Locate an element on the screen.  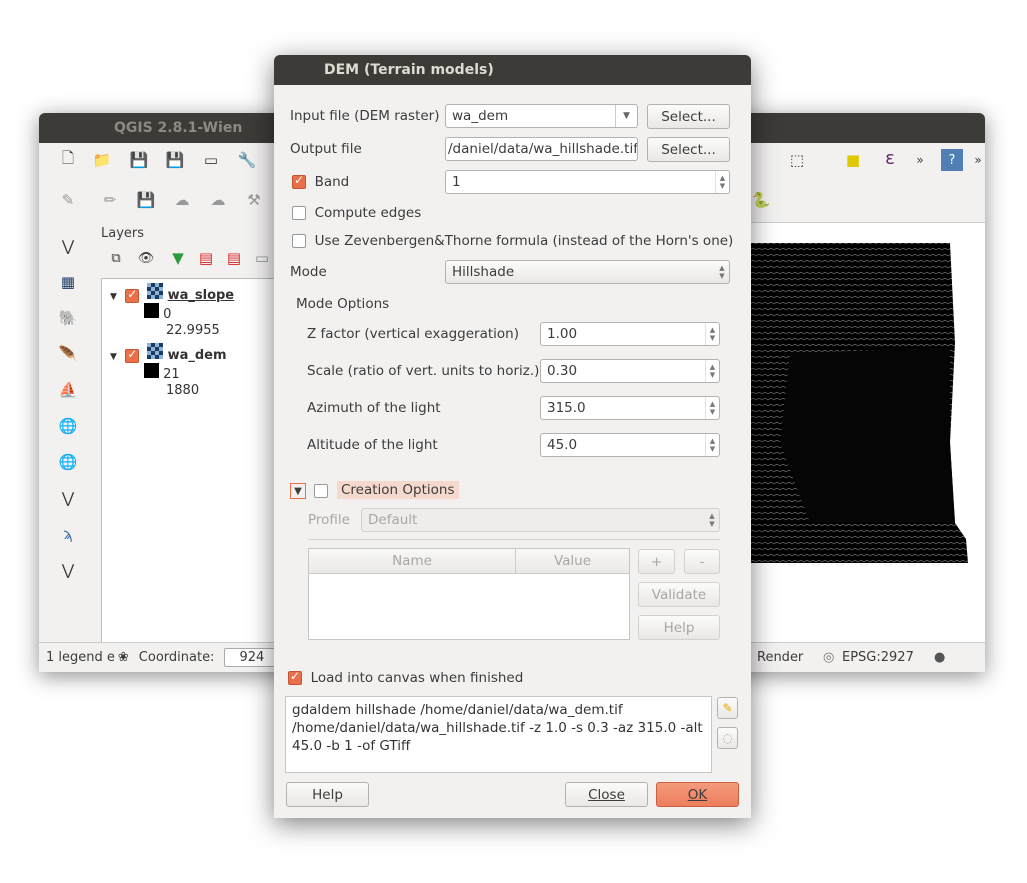
zevenbergen-checkbox is located at coordinates (299, 241).